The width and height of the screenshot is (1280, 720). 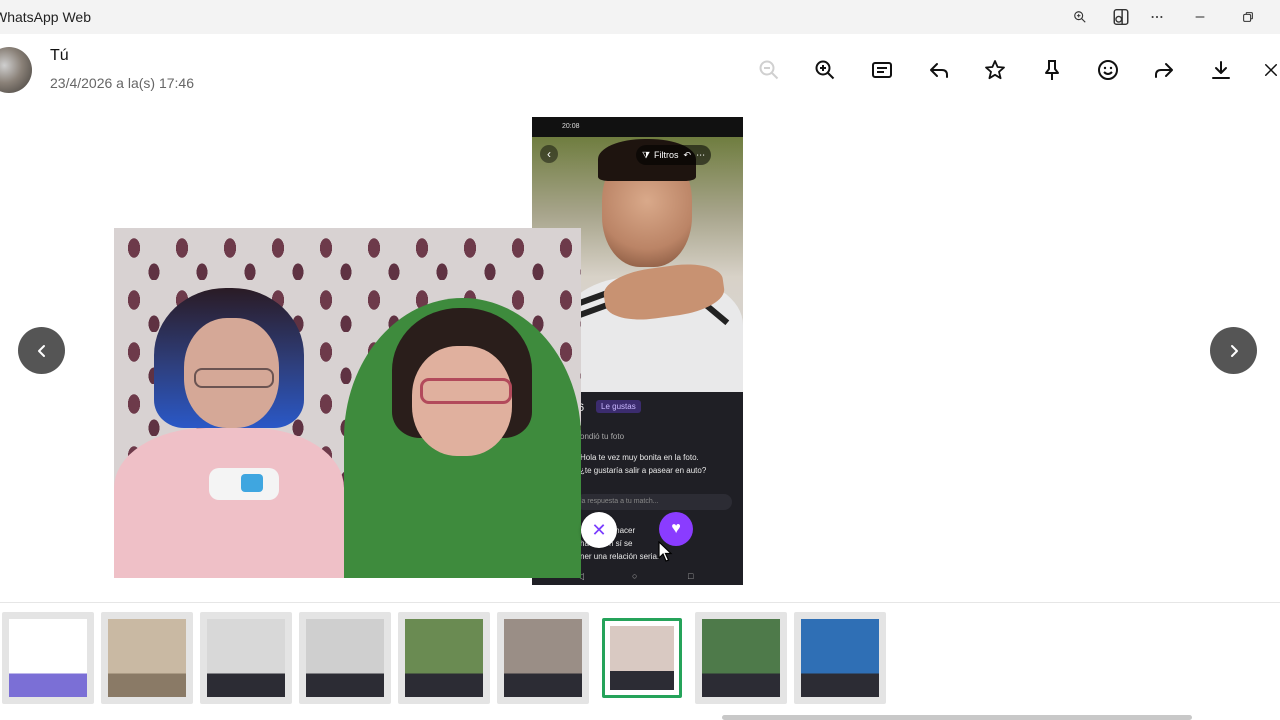 I want to click on chat-line: ¿te gustaría salir a pasear en auto?, so click(x=643, y=470).